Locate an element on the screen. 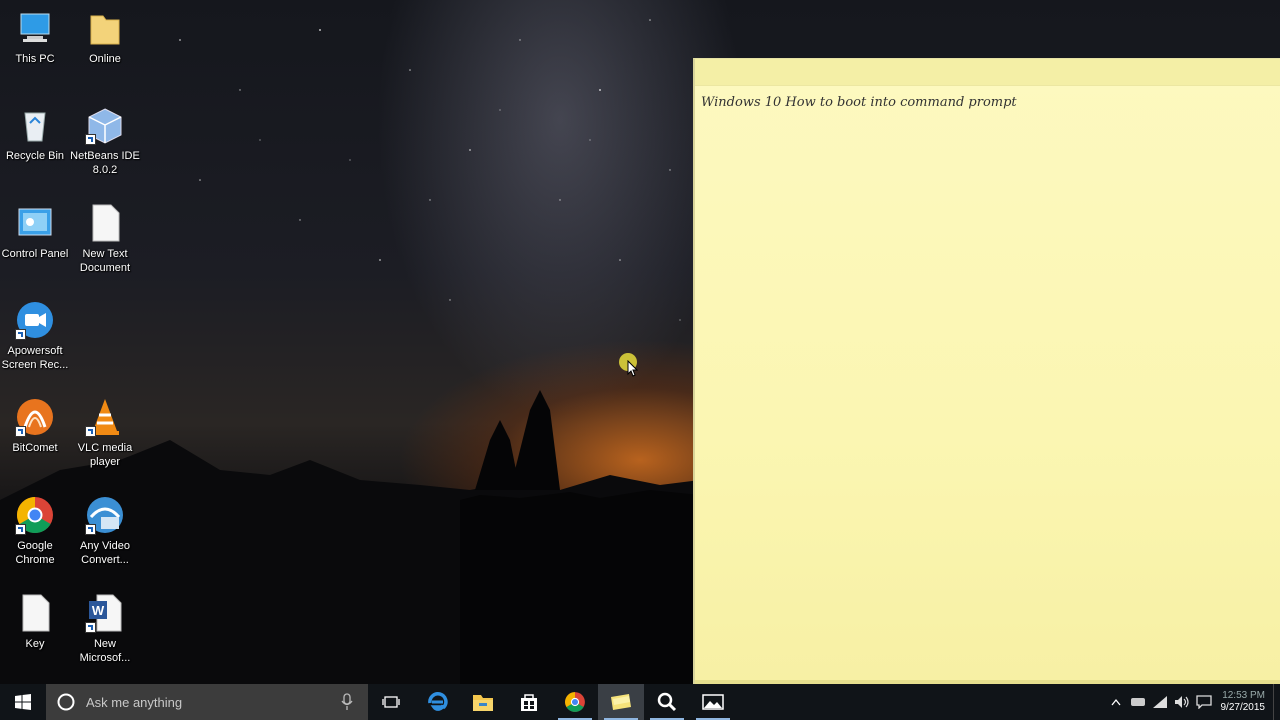 The width and height of the screenshot is (1280, 720). taskbar-search-tool is located at coordinates (667, 702).